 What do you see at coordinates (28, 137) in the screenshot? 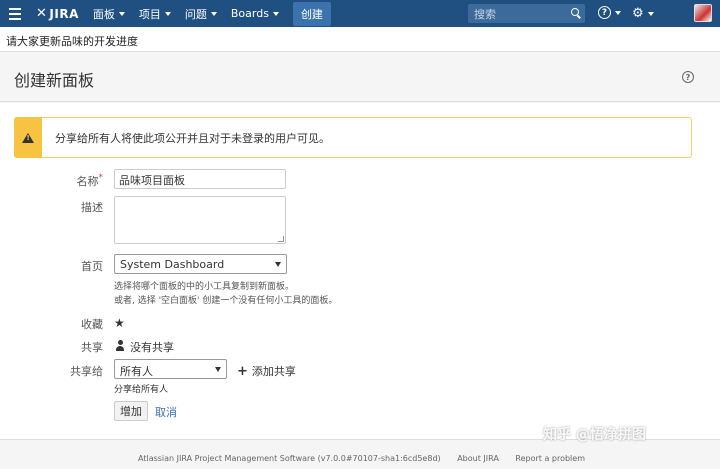
I see `warning-icon` at bounding box center [28, 137].